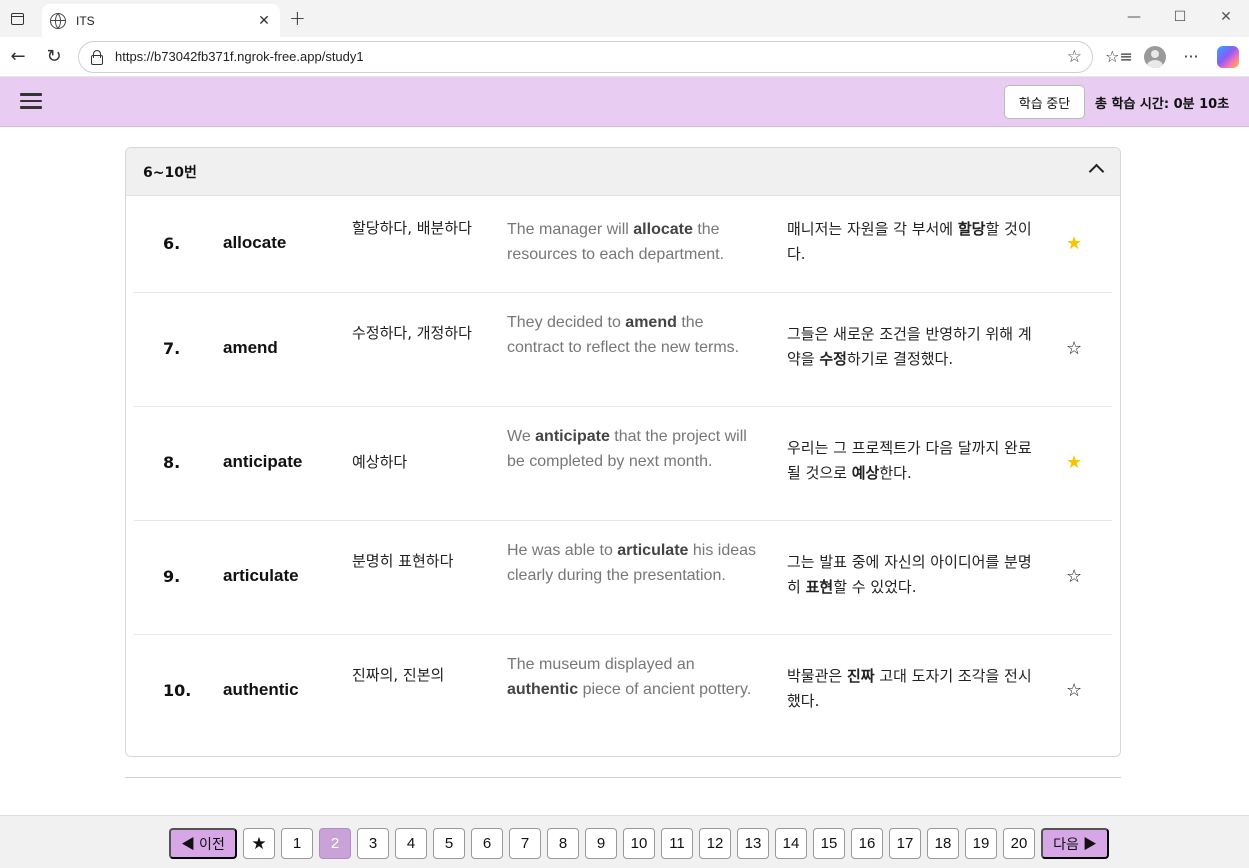  Describe the element at coordinates (1074, 57) in the screenshot. I see `favorite-star-icon: ☆` at that location.